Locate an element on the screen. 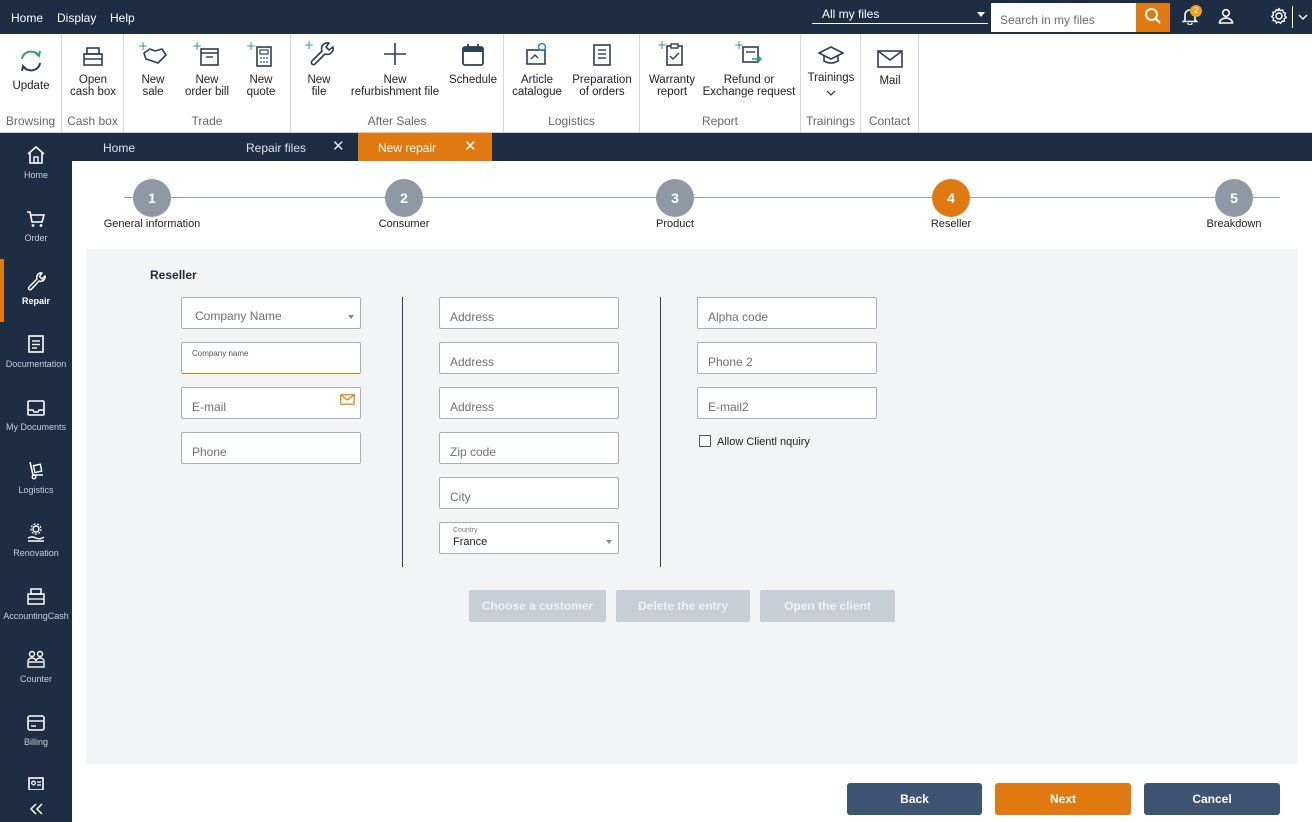  settings-dropdown is located at coordinates (1302, 17).